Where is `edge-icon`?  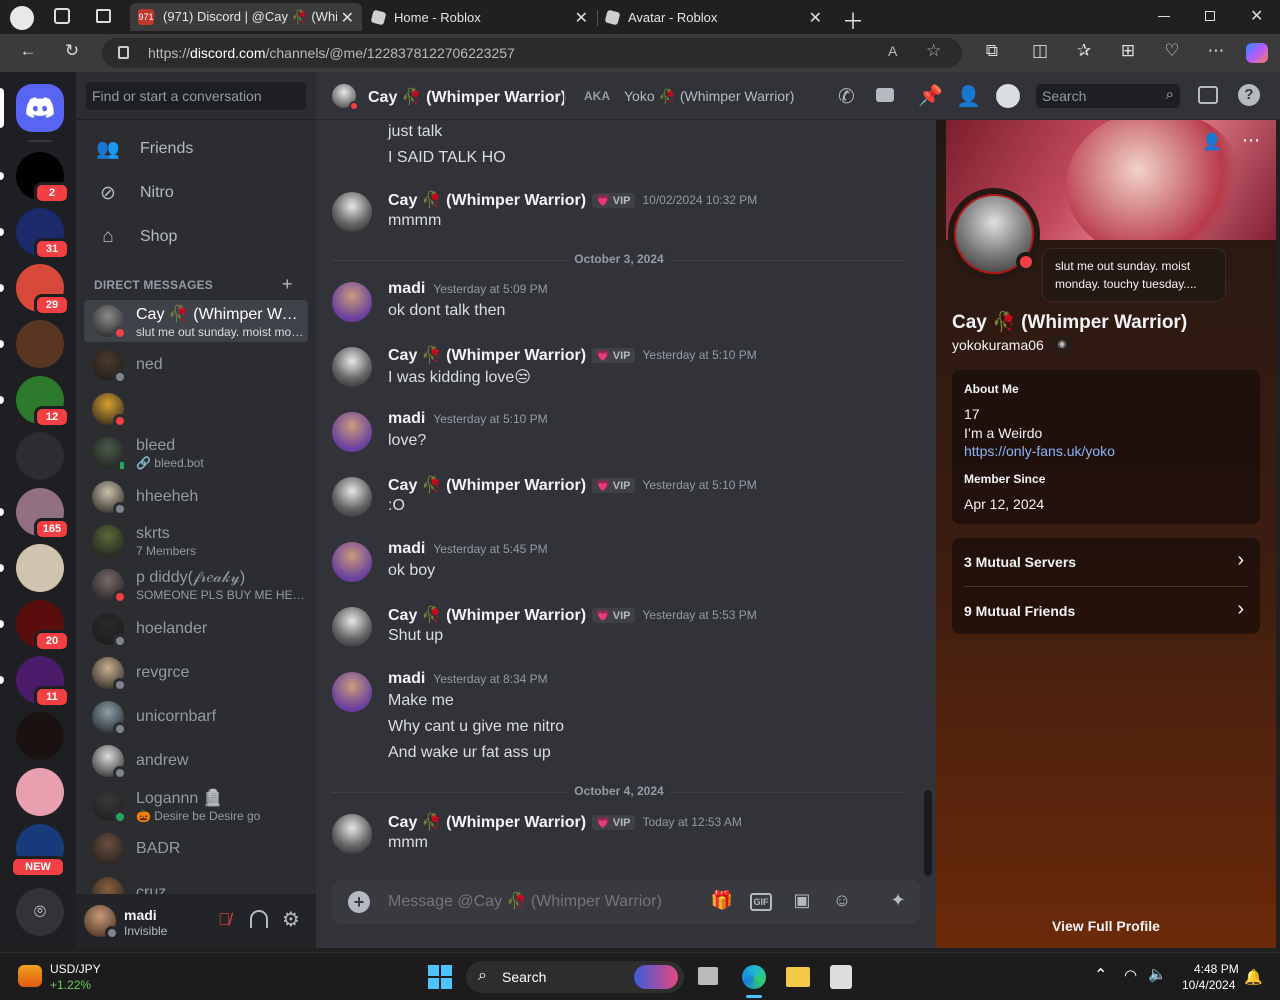
edge-icon is located at coordinates (754, 977).